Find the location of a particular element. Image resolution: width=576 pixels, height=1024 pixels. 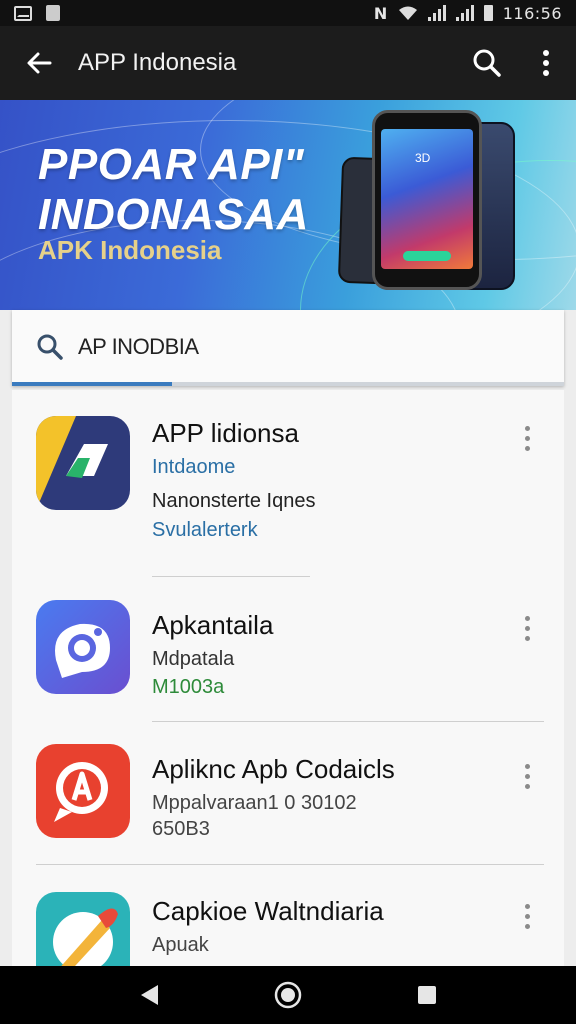

app-icon-red-a is located at coordinates (83, 791).